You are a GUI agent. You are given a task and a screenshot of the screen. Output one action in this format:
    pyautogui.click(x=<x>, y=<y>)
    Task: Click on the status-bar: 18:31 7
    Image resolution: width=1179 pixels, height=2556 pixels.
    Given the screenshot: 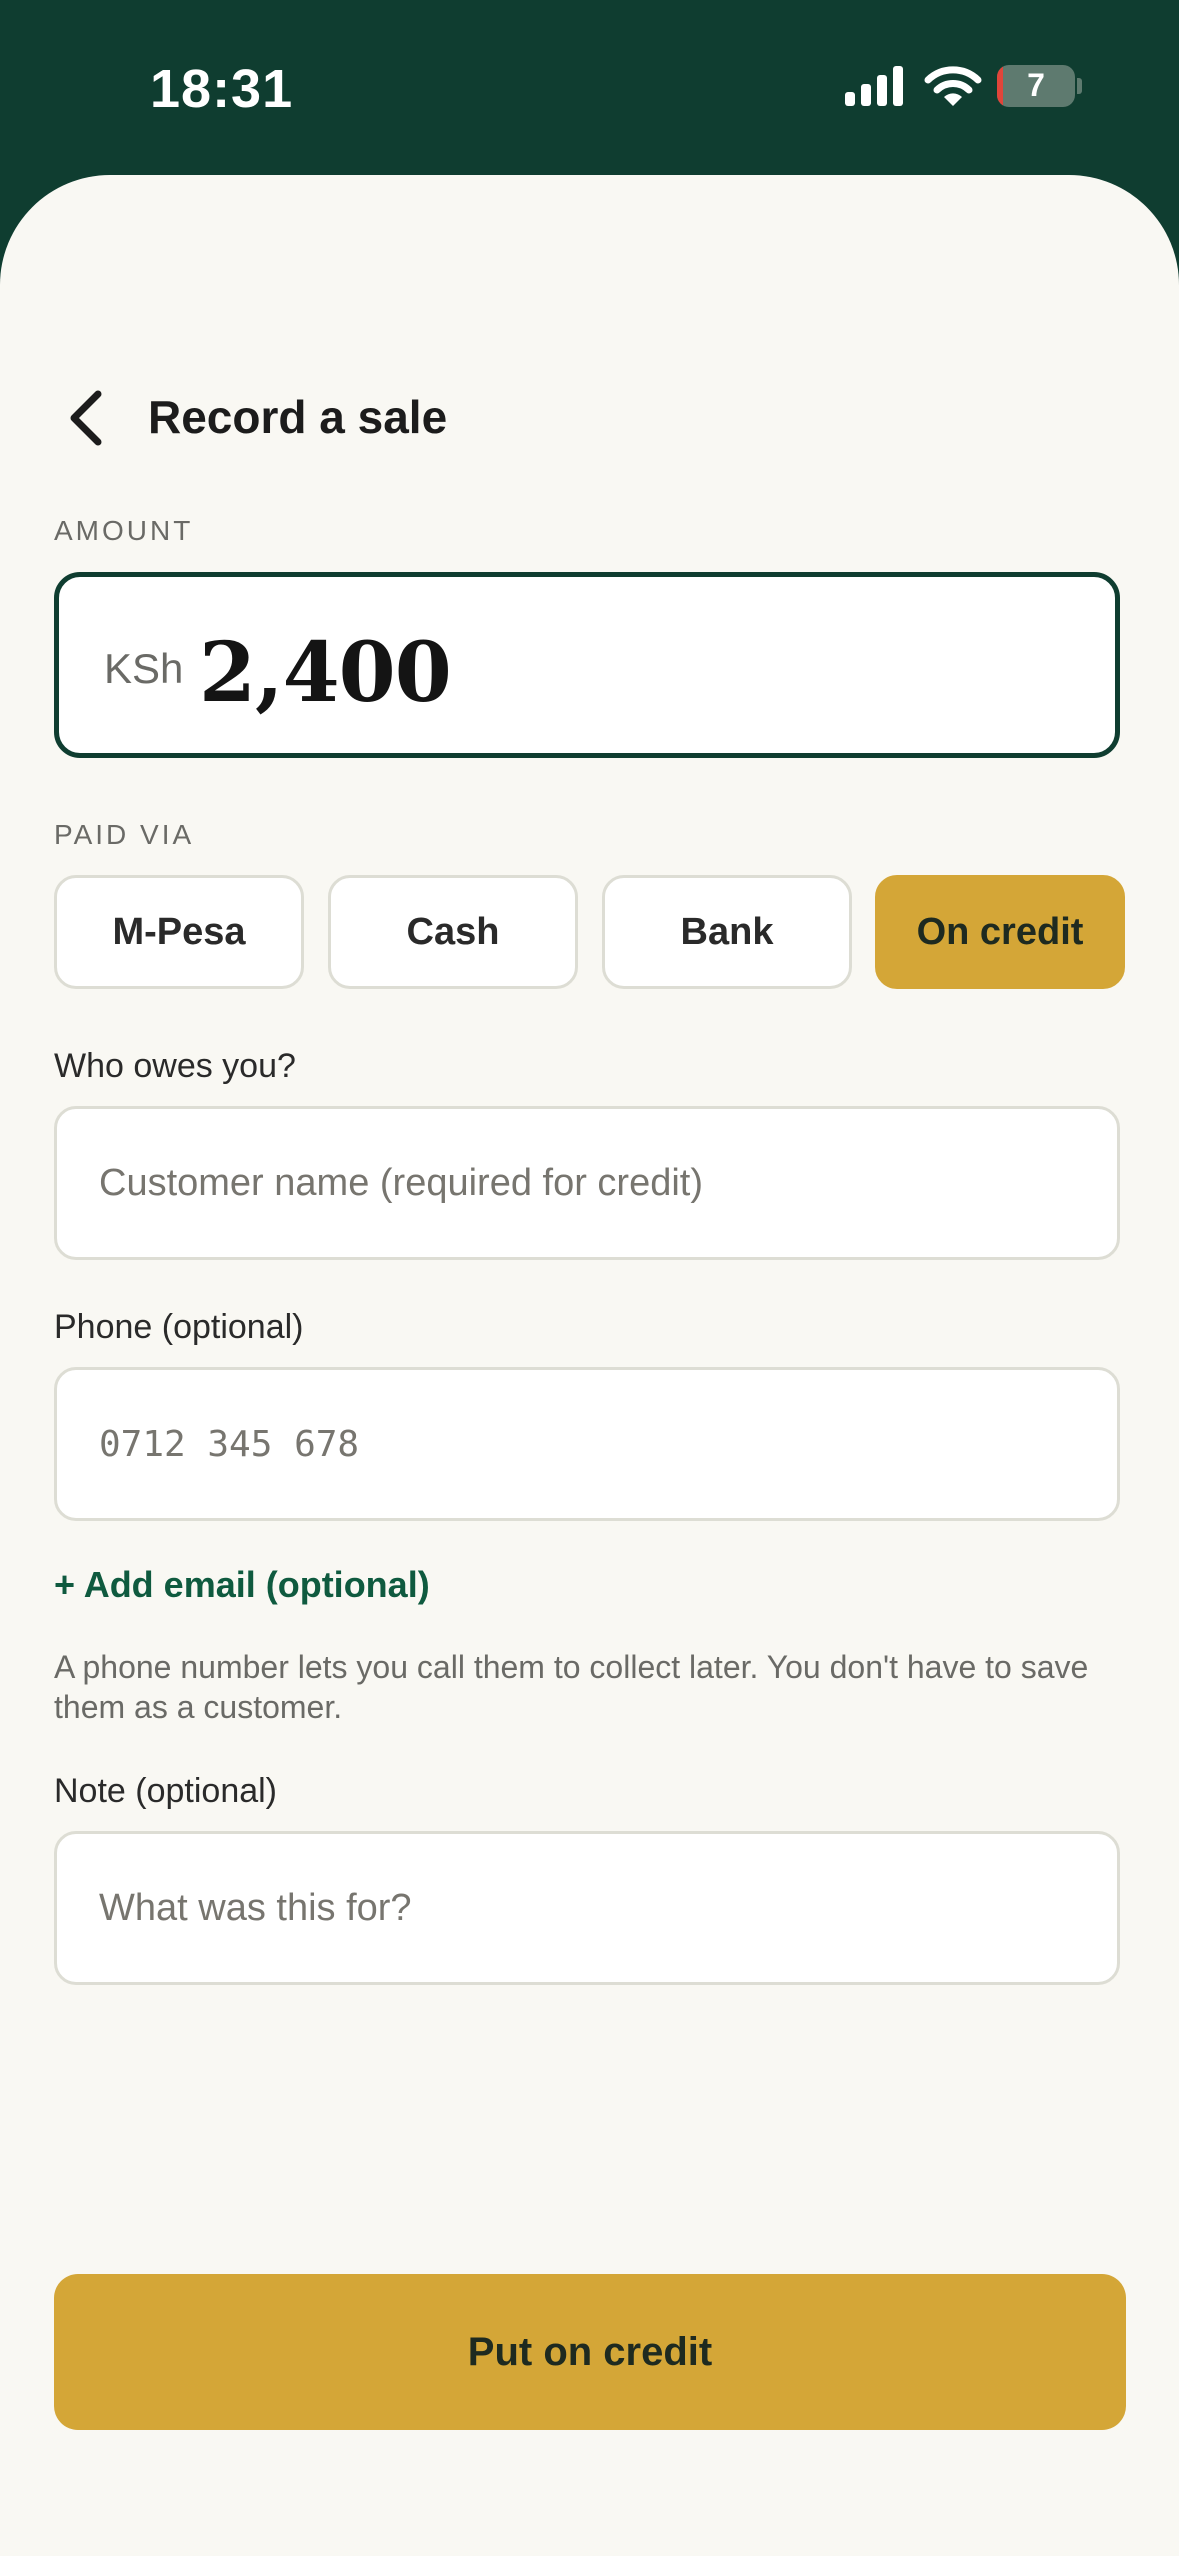 What is the action you would take?
    pyautogui.click(x=589, y=90)
    